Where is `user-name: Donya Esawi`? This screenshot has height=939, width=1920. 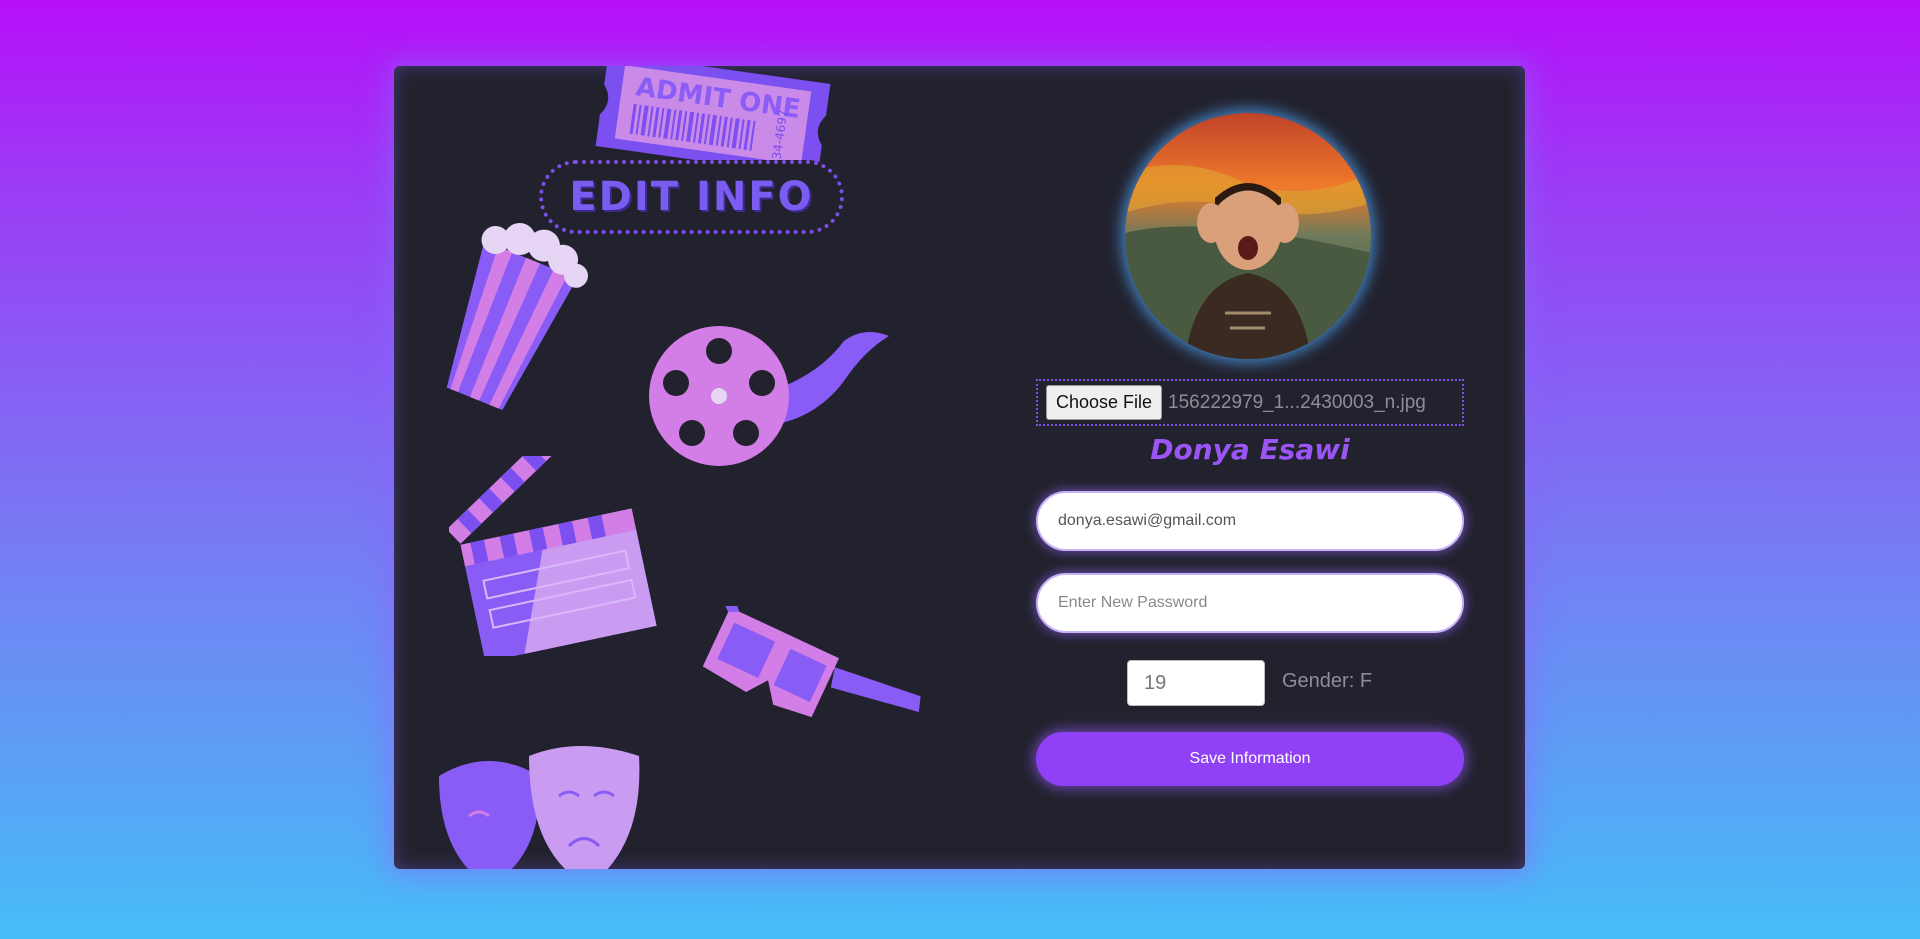 user-name: Donya Esawi is located at coordinates (1250, 449).